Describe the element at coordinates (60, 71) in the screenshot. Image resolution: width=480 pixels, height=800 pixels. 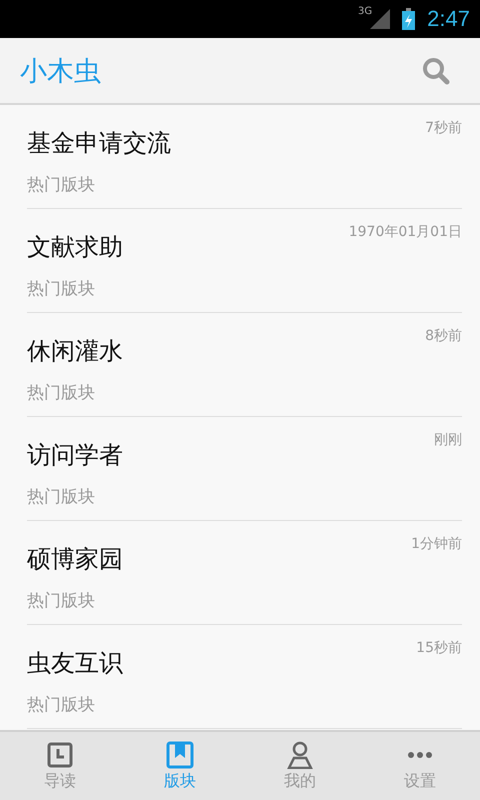
I see `app-title: 小木虫` at that location.